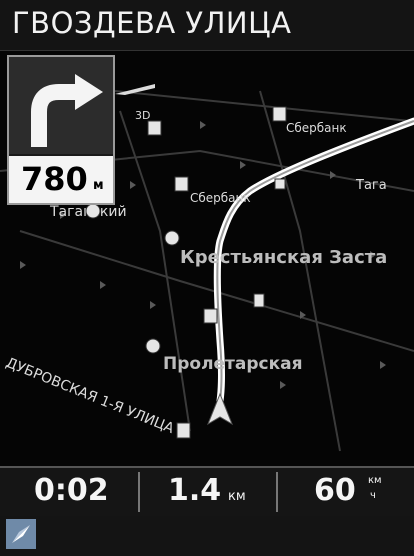  What do you see at coordinates (54, 179) in the screenshot?
I see `turn-distance-value: 780` at bounding box center [54, 179].